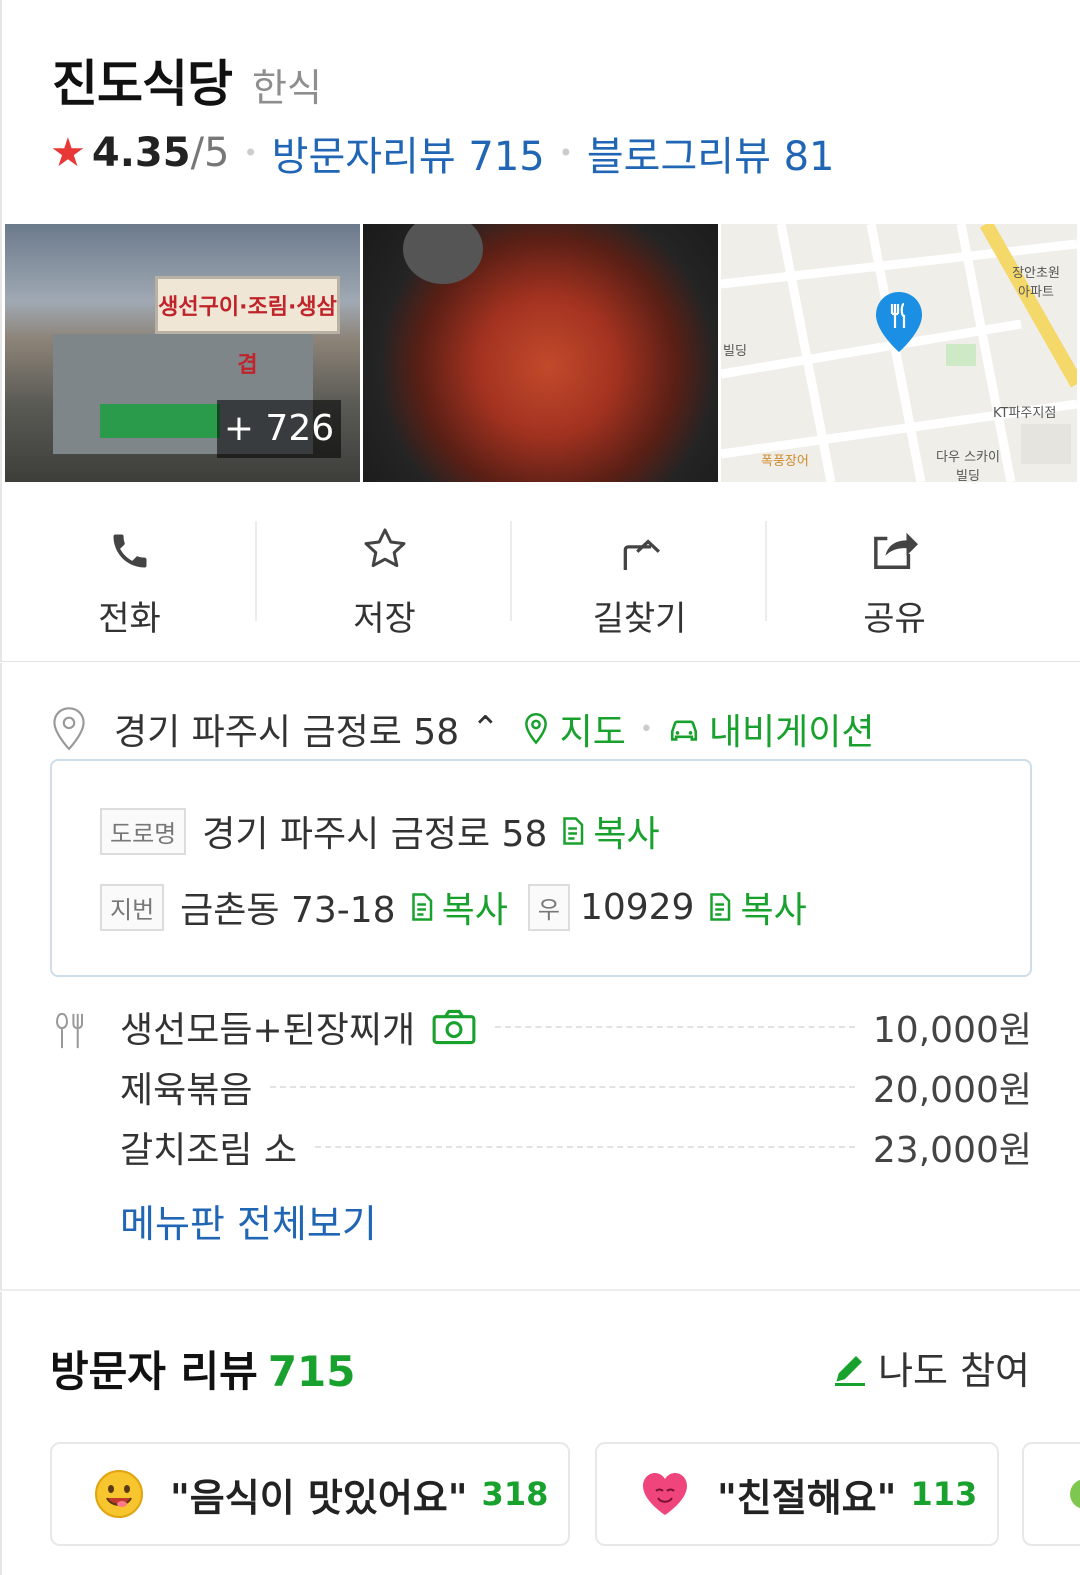 This screenshot has width=1080, height=1575. What do you see at coordinates (384, 548) in the screenshot?
I see `star-outline-icon` at bounding box center [384, 548].